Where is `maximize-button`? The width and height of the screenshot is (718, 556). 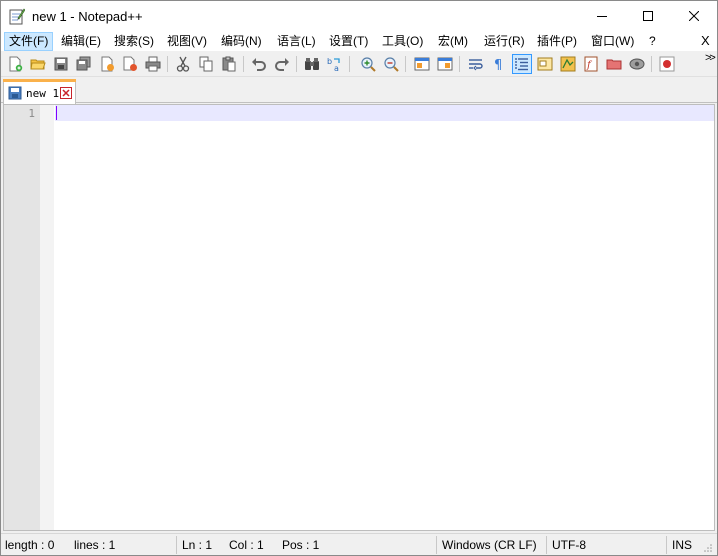
maximize-button is located at coordinates (648, 16).